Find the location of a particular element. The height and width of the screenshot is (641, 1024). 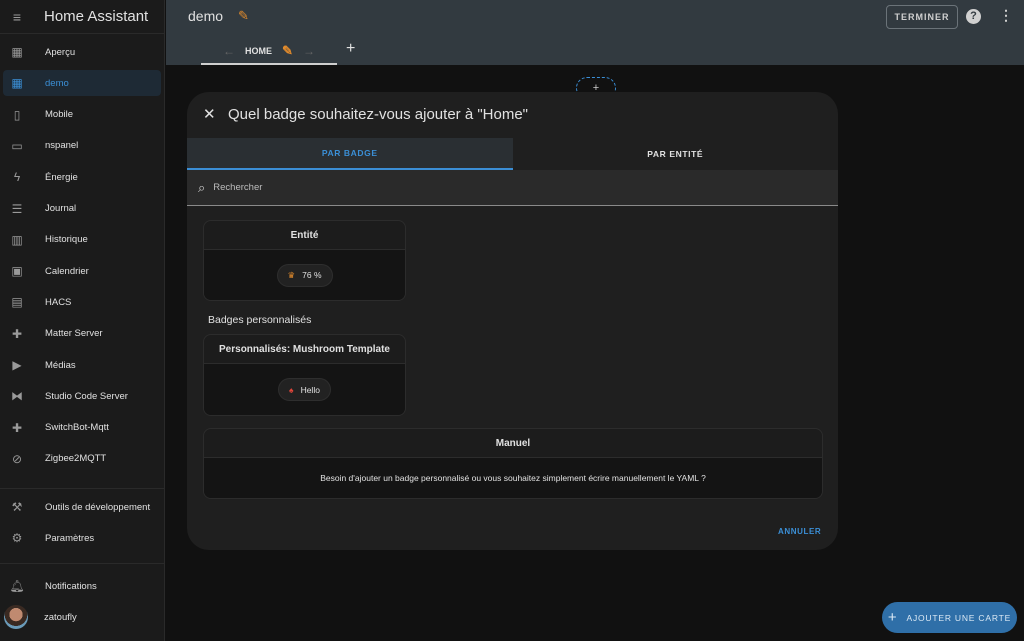

header: demo ✎ ← HOME ✎ → + TERMINER ? ⋮ is located at coordinates (595, 32).